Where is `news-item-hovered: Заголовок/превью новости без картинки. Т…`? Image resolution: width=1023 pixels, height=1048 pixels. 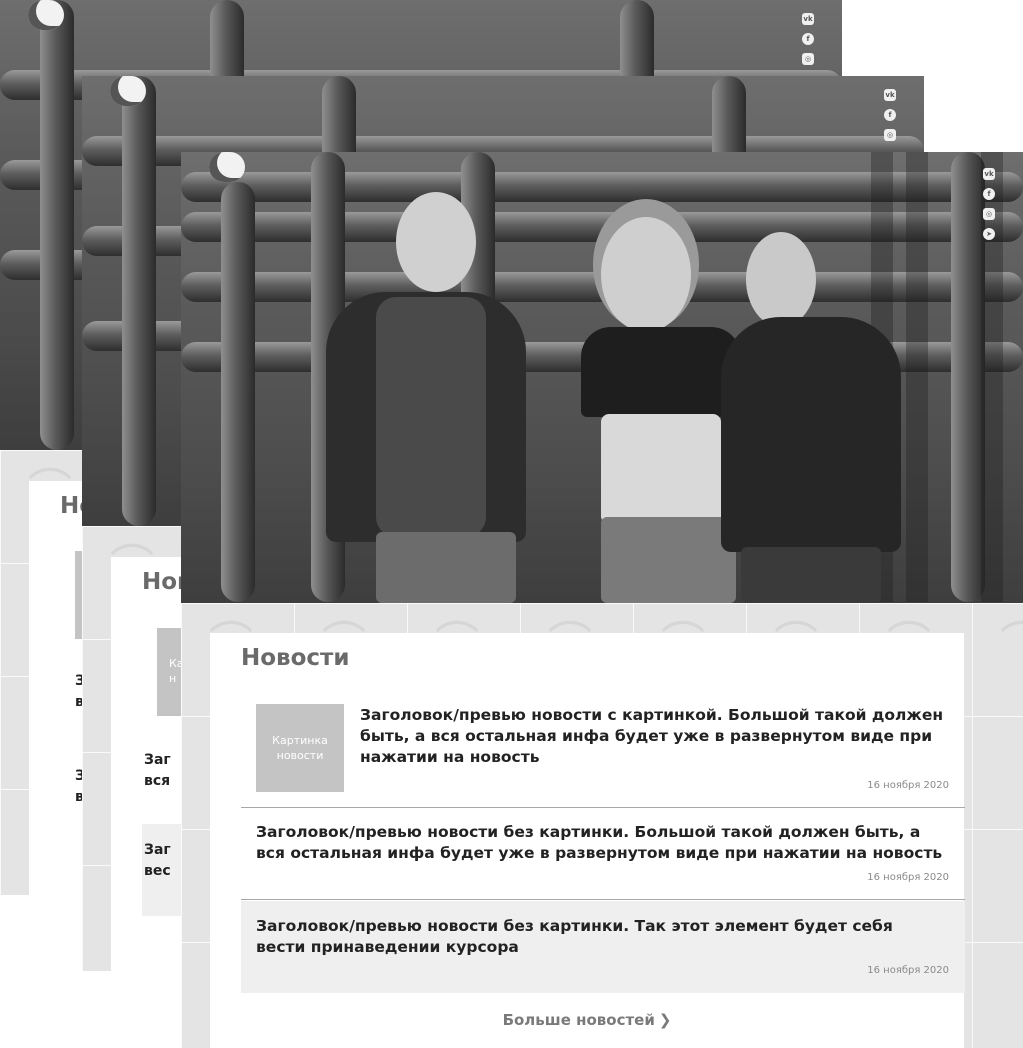 news-item-hovered: Заголовок/превью новости без картинки. Т… is located at coordinates (603, 947).